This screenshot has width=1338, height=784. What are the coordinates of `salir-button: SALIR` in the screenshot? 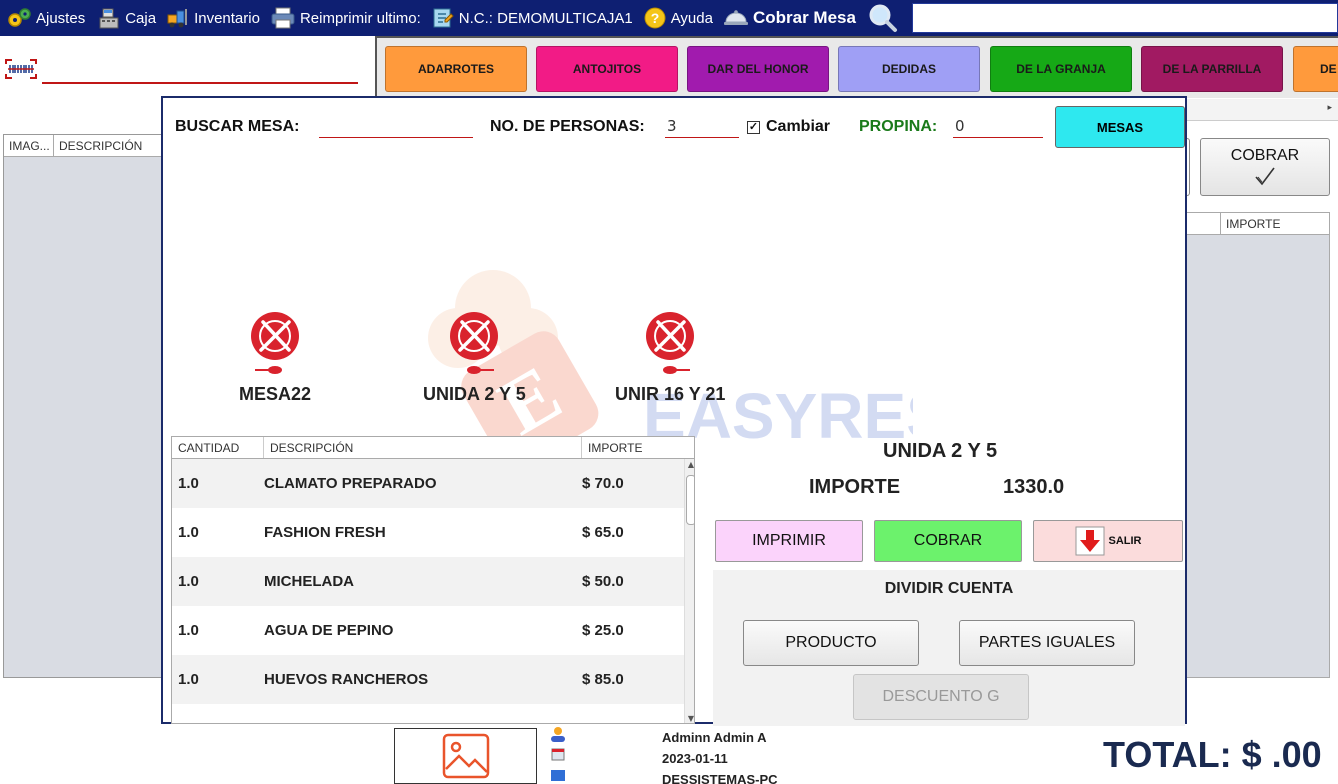 It's located at (1108, 541).